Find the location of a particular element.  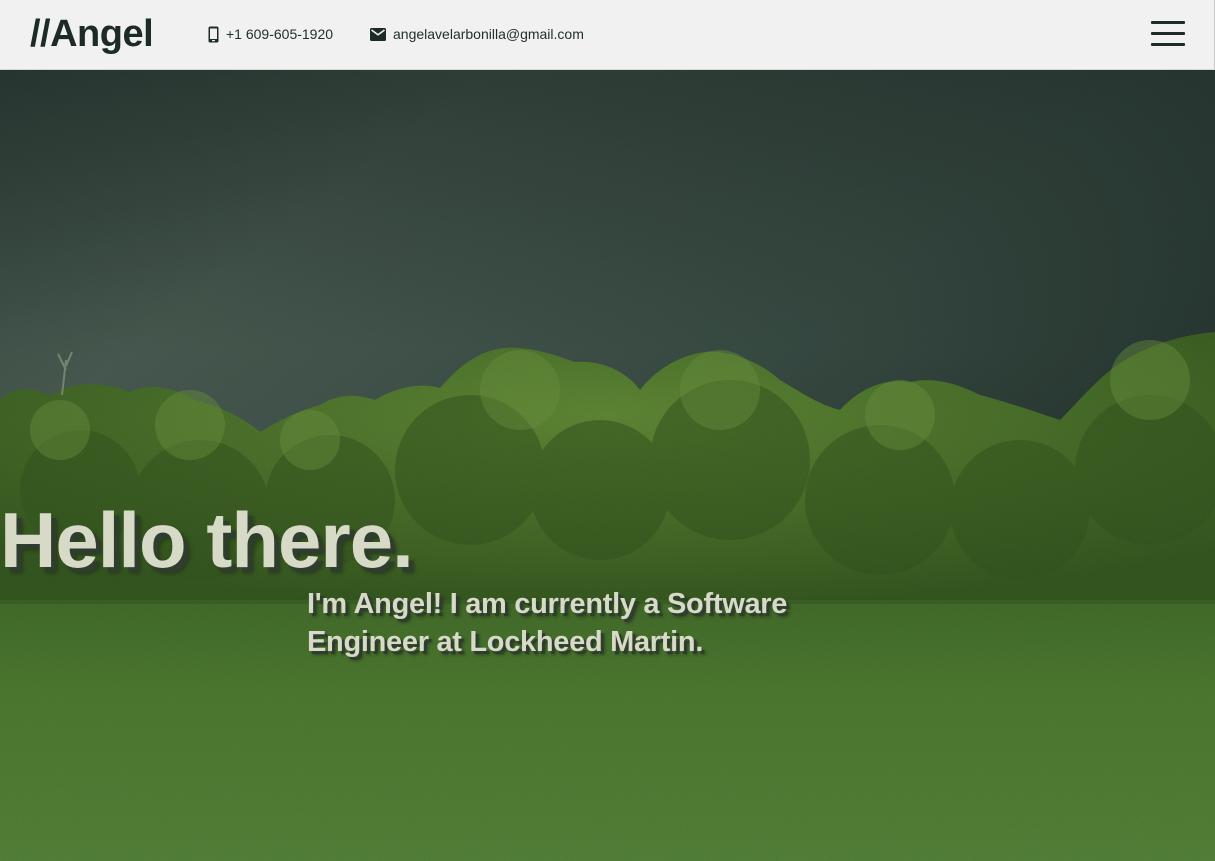

email-link: angelavelarbonilla@gmail.com is located at coordinates (477, 34).